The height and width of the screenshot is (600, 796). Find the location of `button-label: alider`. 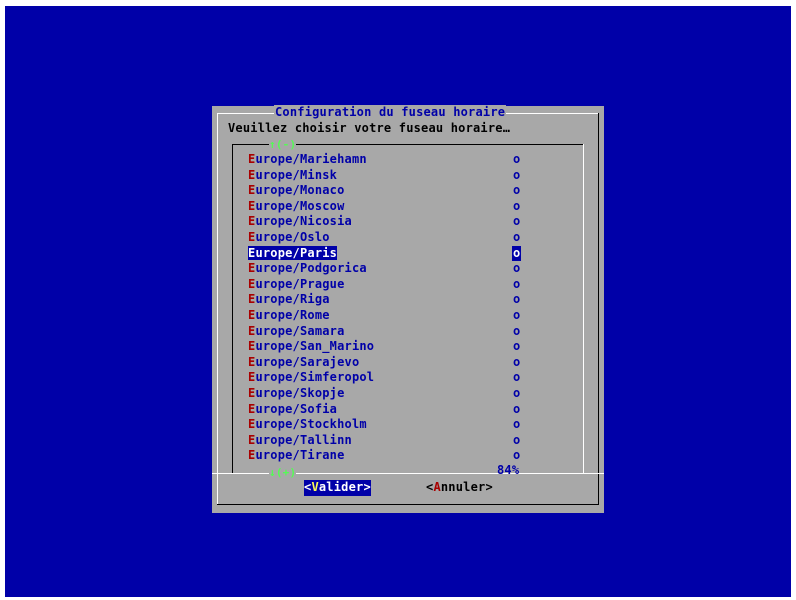

button-label: alider is located at coordinates (341, 487).